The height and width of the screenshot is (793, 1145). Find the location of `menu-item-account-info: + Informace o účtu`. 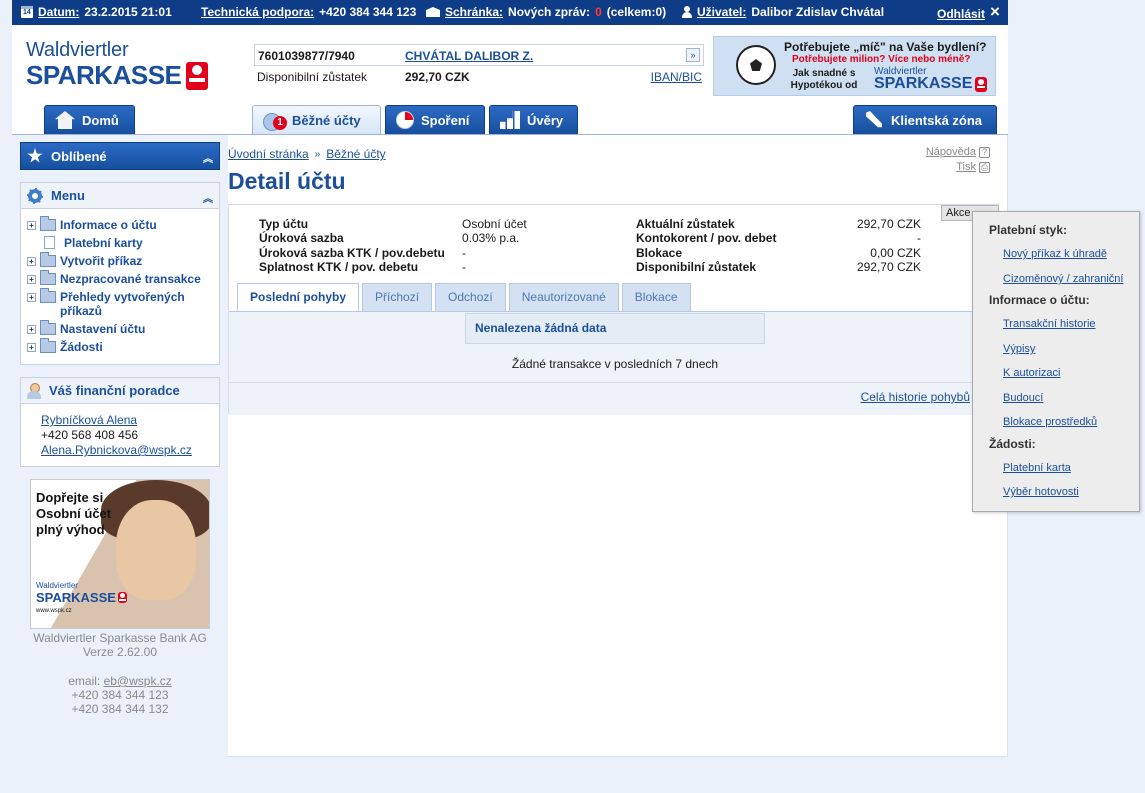

menu-item-account-info: + Informace o účtu is located at coordinates (123, 224).